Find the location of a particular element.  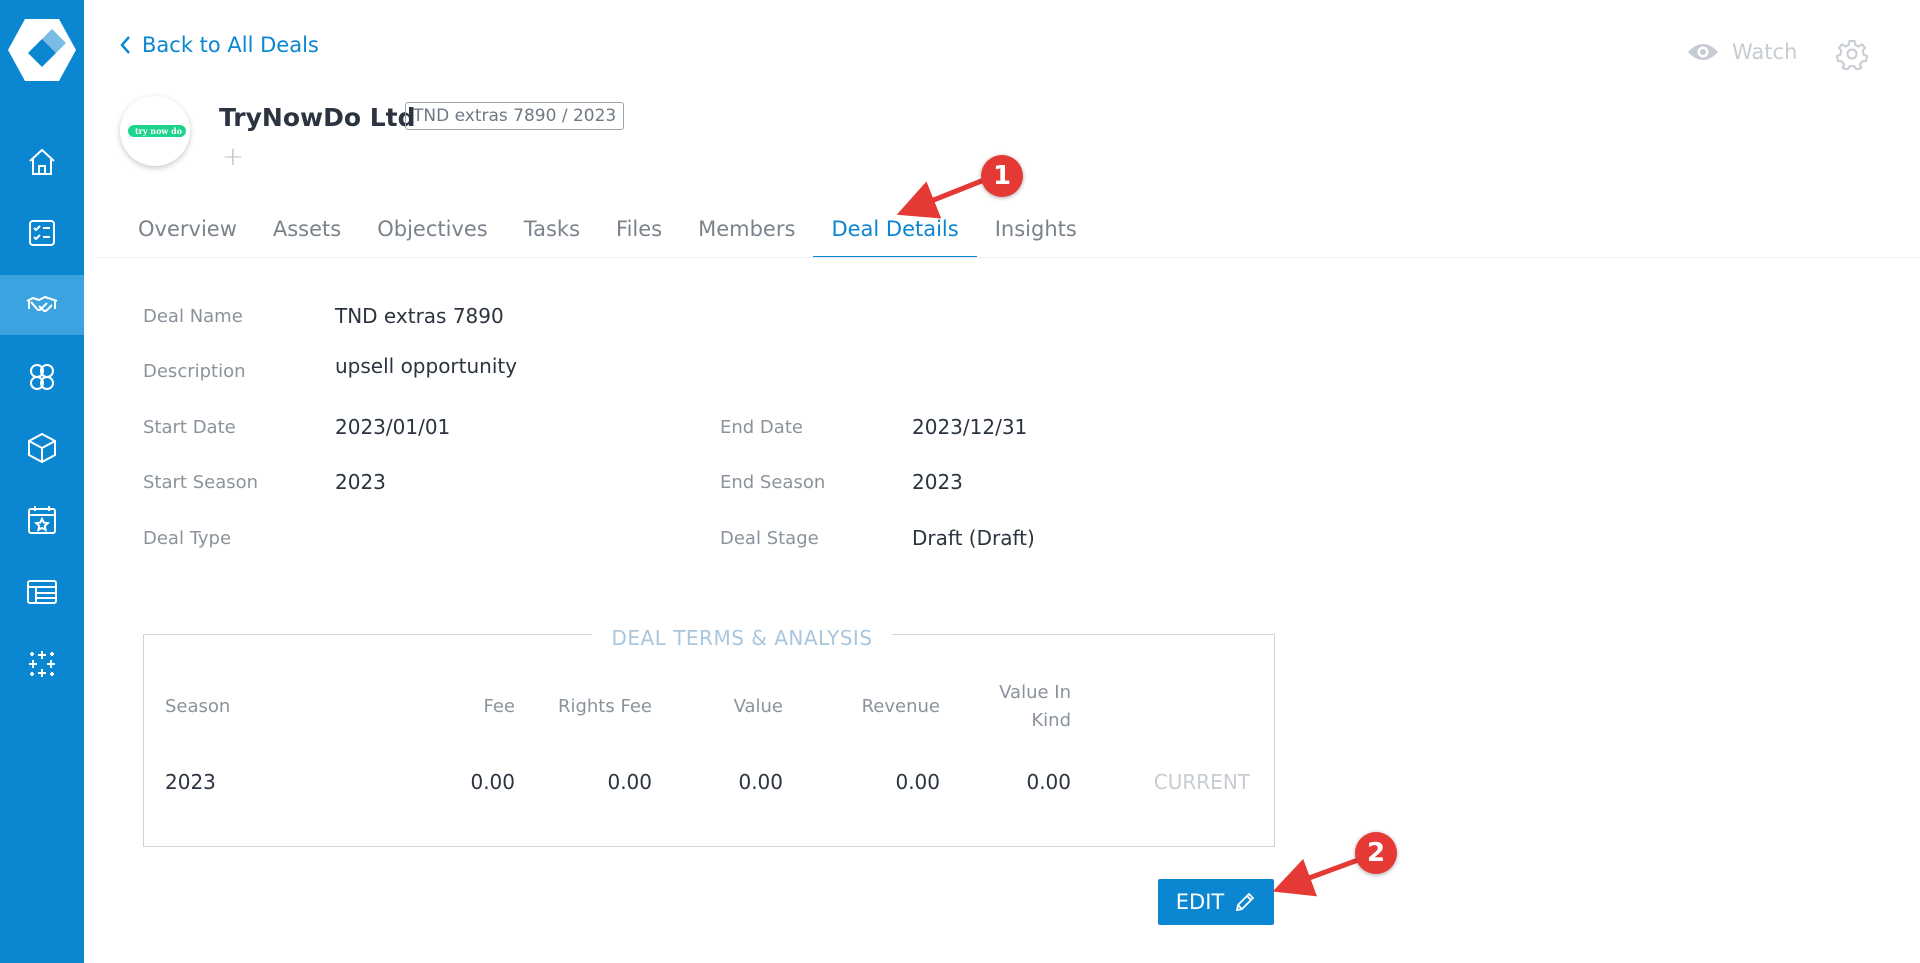

row-rights-fee: 0.00 is located at coordinates (629, 782).